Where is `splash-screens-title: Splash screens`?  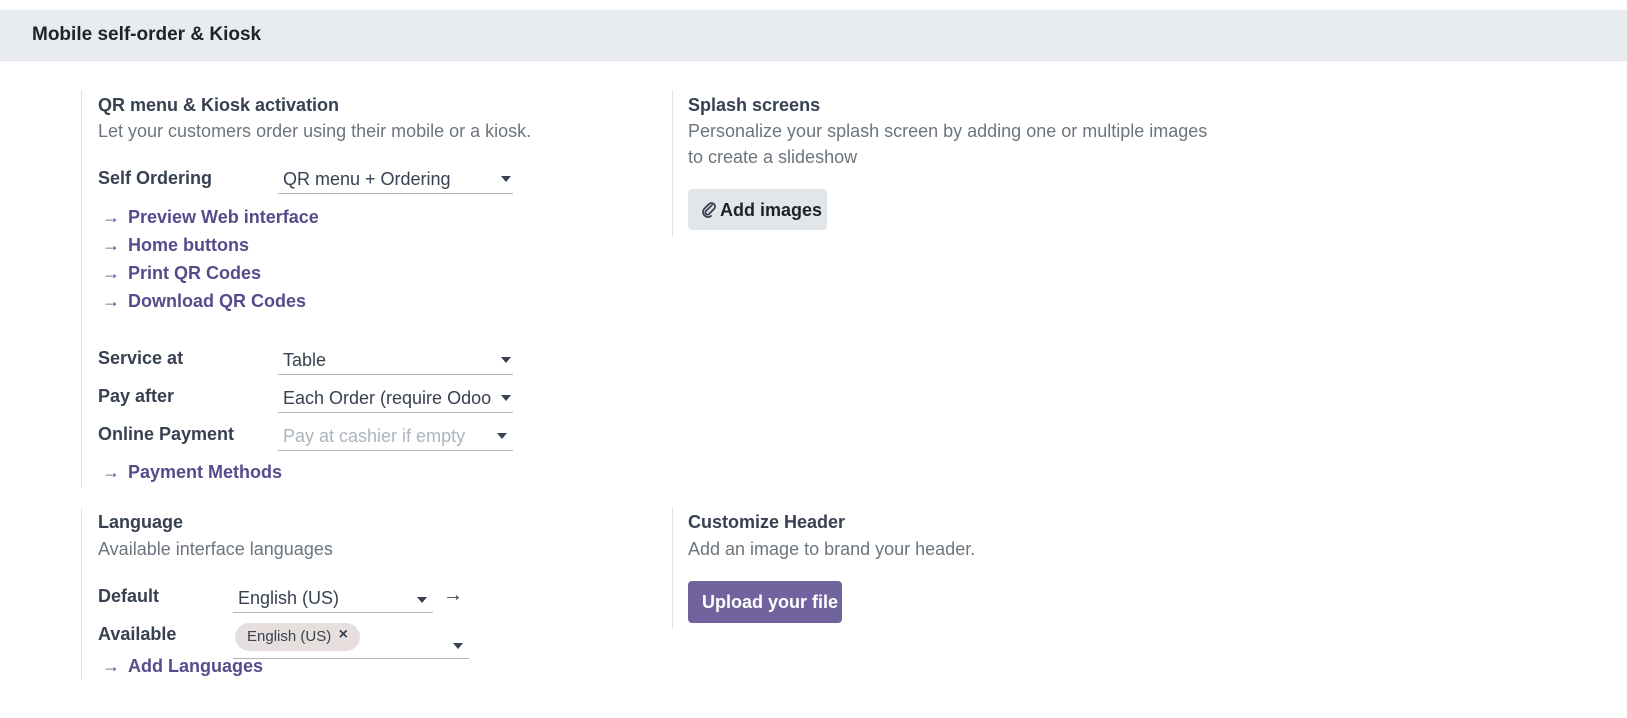 splash-screens-title: Splash screens is located at coordinates (754, 105).